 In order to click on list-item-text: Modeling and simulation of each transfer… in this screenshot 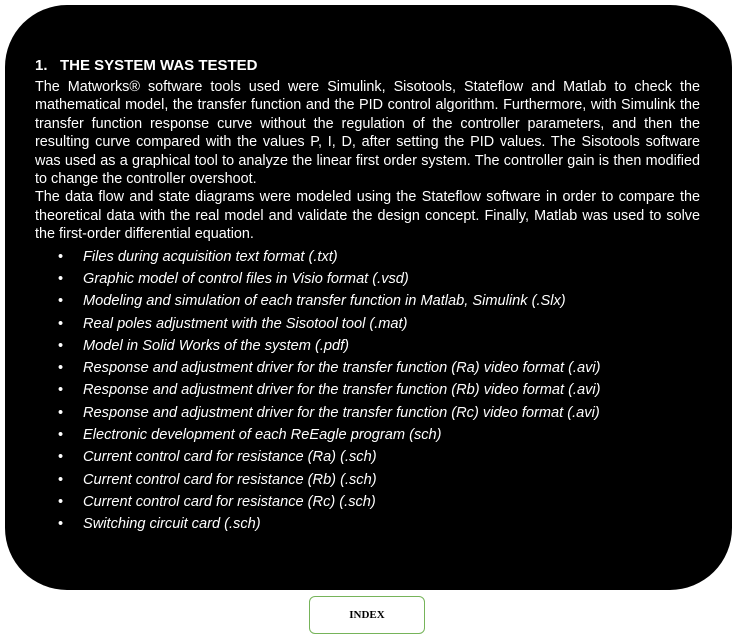, I will do `click(324, 301)`.